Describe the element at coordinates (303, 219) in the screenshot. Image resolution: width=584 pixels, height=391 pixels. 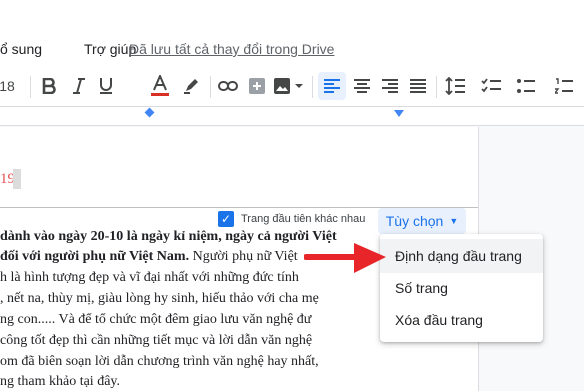
I see `different-first-page-label: Trang đầu tiên khác nhau` at that location.